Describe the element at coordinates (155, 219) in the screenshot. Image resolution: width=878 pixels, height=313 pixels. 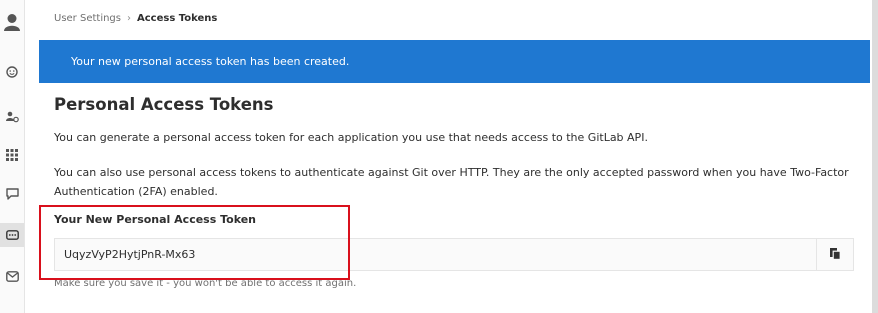
I see `new-token-label: Your New Personal Access Token` at that location.